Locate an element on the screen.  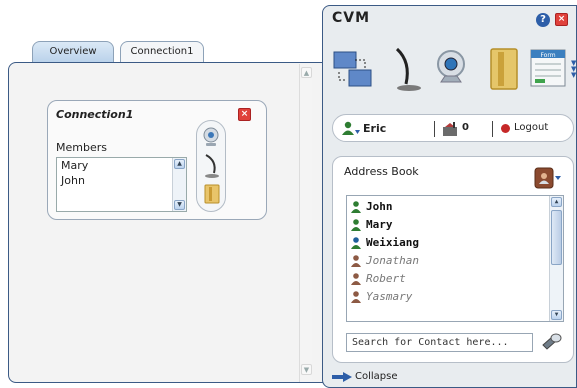
username: Eric is located at coordinates (374, 128).